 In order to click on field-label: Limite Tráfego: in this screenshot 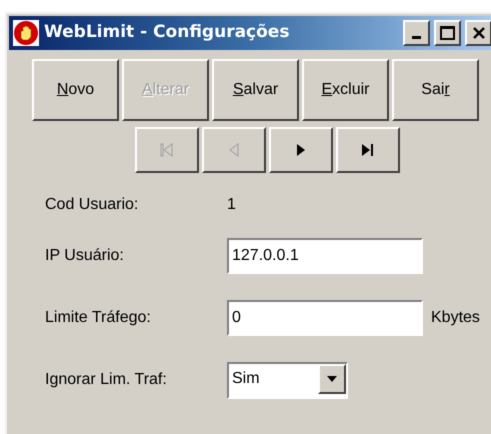, I will do `click(98, 318)`.